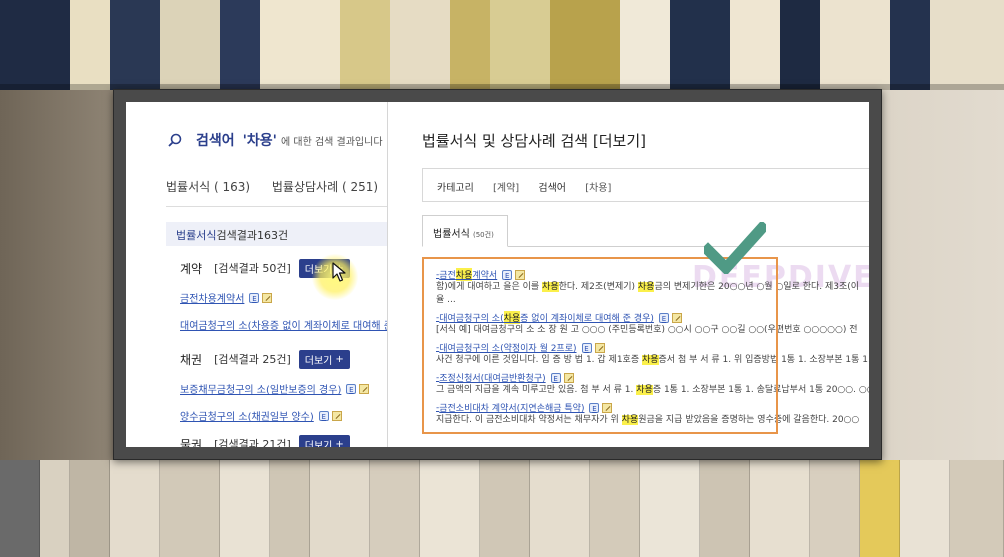 The height and width of the screenshot is (557, 1004). I want to click on list-item: 대여금청구의 소(차용증 없이 계좌이체로 대여해 준, so click(283, 324).